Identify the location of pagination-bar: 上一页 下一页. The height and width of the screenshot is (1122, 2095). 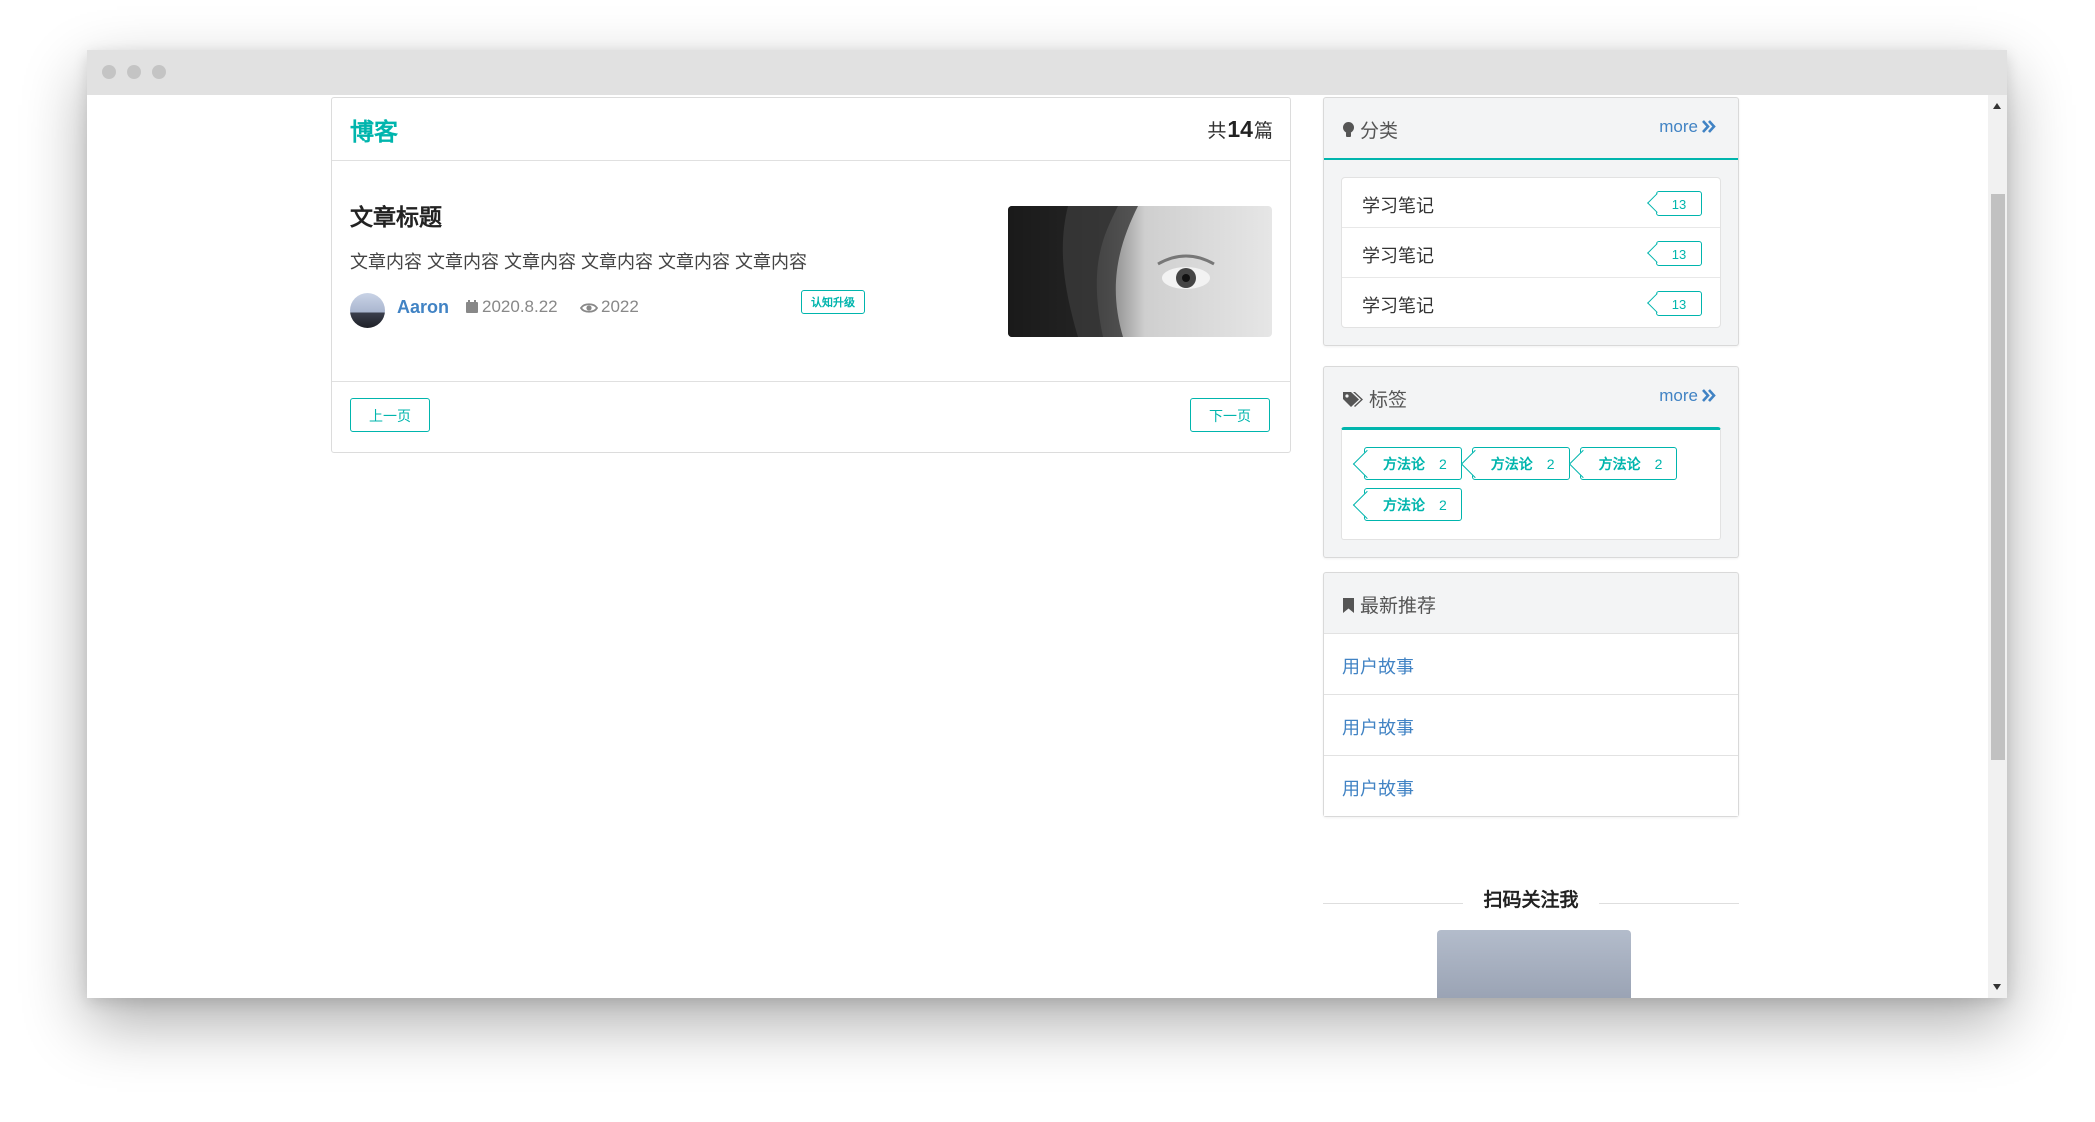
(811, 416).